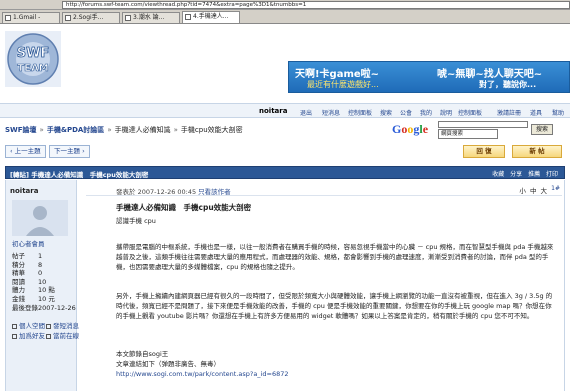 The width and height of the screenshot is (570, 391). I want to click on svg-text: SWF, so click(33, 53).